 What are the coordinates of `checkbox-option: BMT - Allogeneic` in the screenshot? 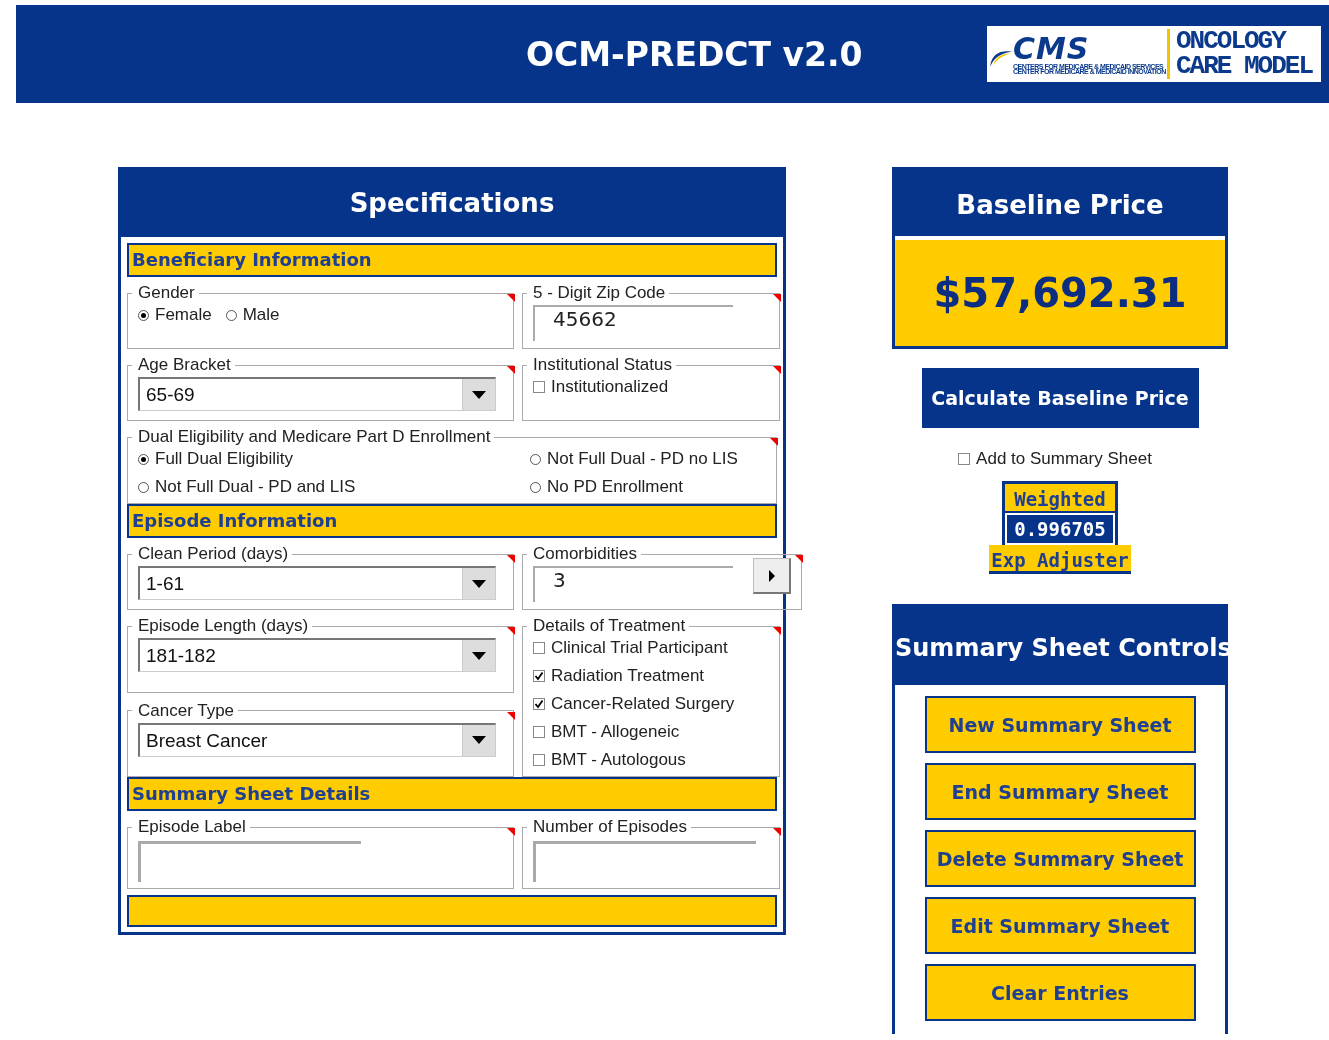 It's located at (651, 732).